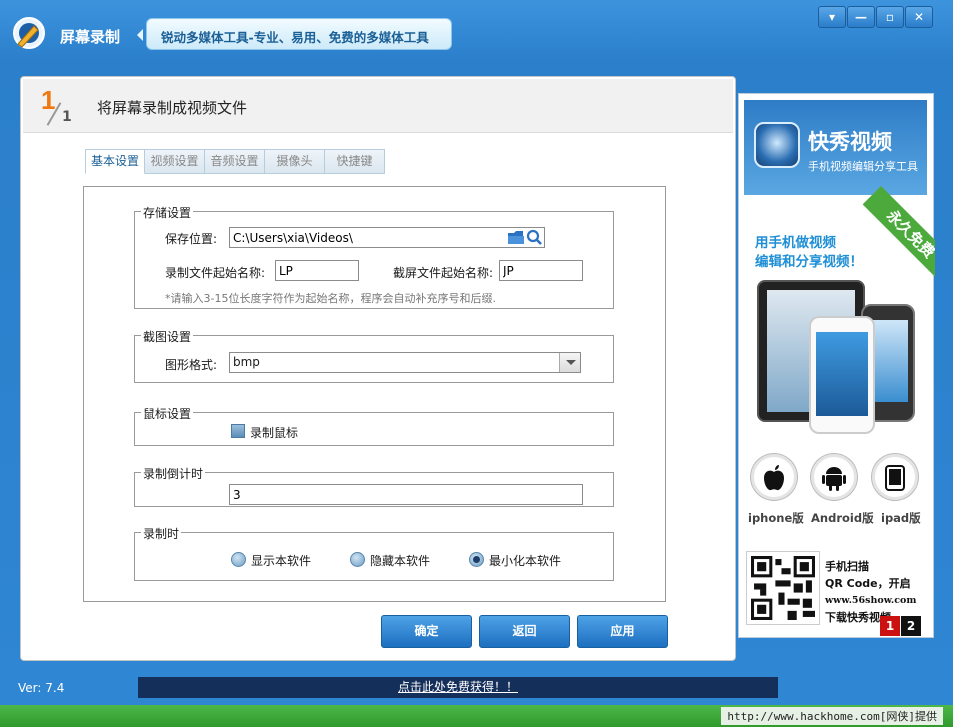 This screenshot has width=953, height=727. I want to click on screenshot-group: 截图设置 图形格式: bmp, so click(374, 355).